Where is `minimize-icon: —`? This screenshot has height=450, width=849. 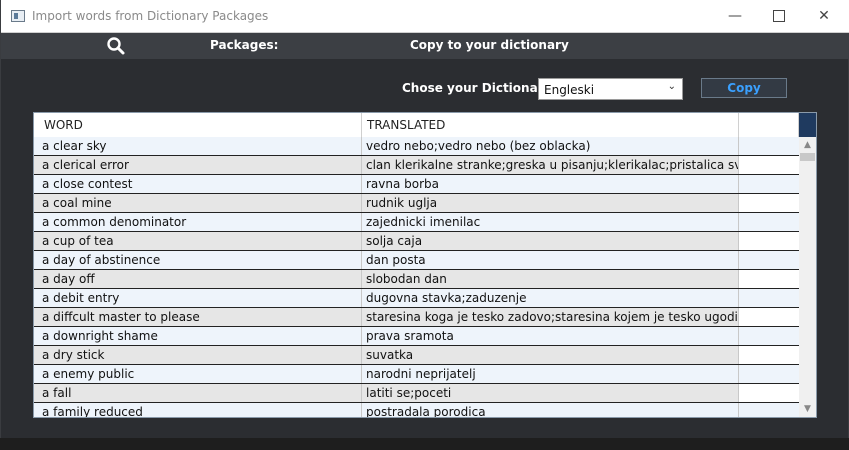
minimize-icon: — is located at coordinates (735, 16).